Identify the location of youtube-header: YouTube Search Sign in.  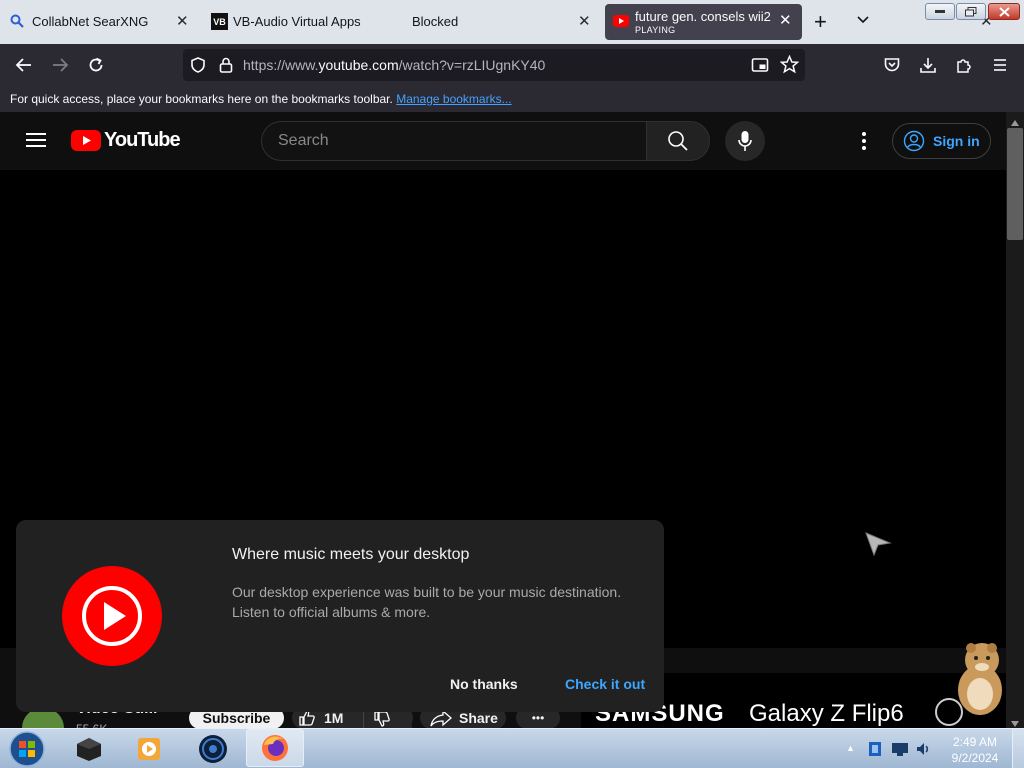
(503, 141).